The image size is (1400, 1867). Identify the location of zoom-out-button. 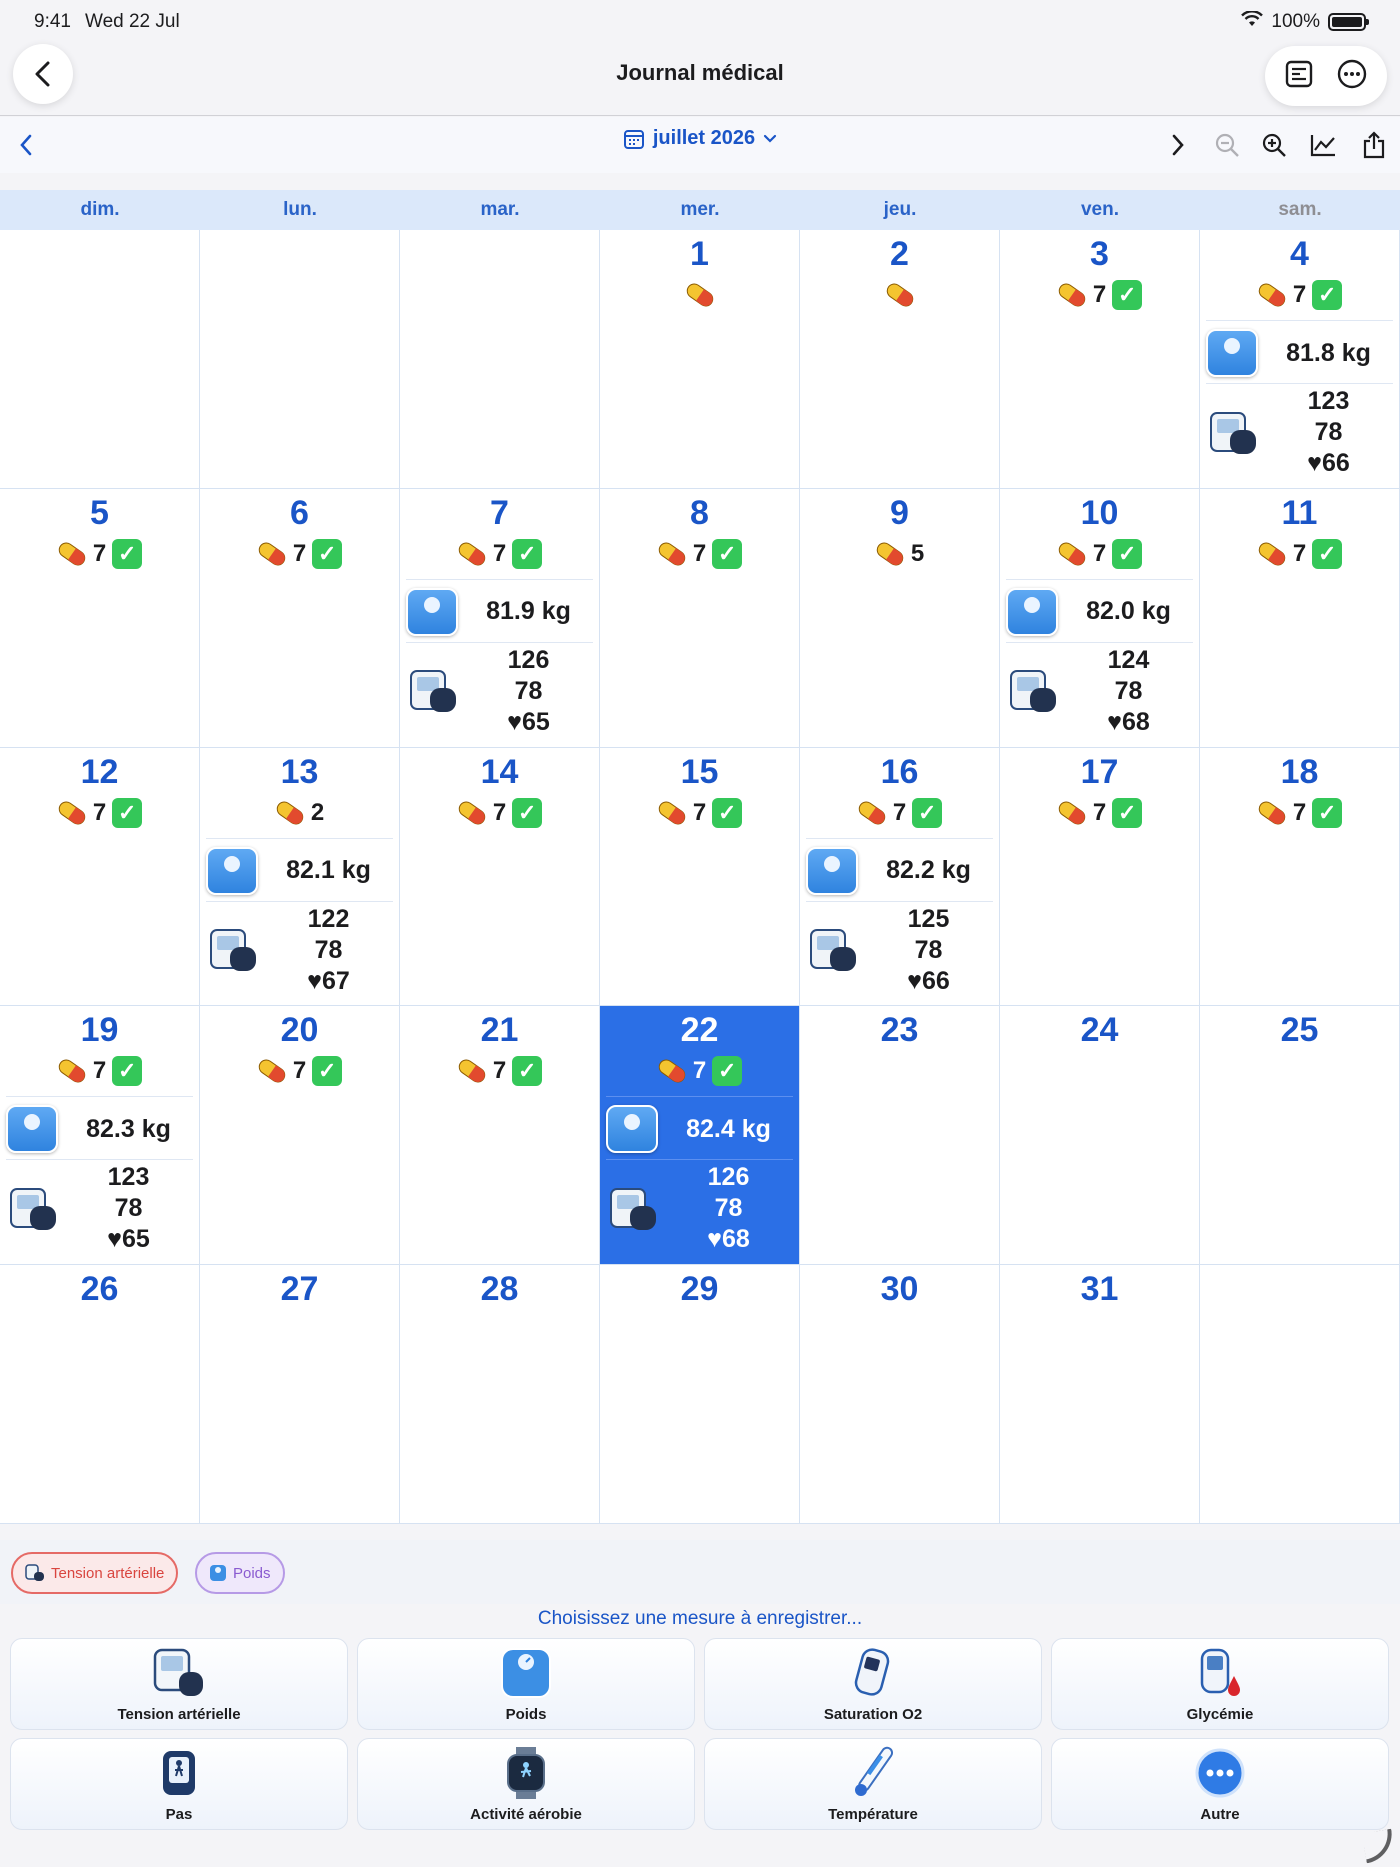
(1227, 145).